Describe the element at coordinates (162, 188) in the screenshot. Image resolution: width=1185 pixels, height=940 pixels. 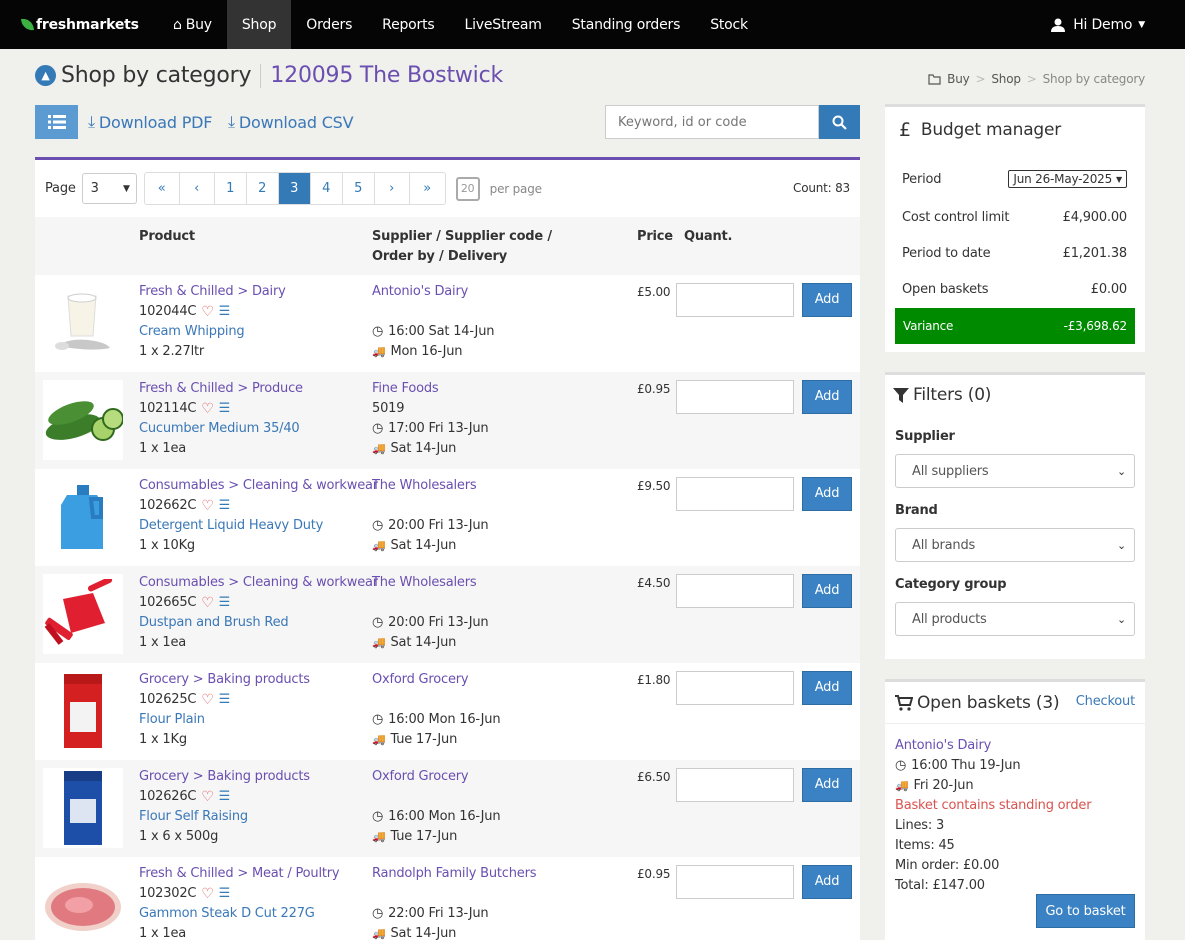
I see `first-page-button: «` at that location.